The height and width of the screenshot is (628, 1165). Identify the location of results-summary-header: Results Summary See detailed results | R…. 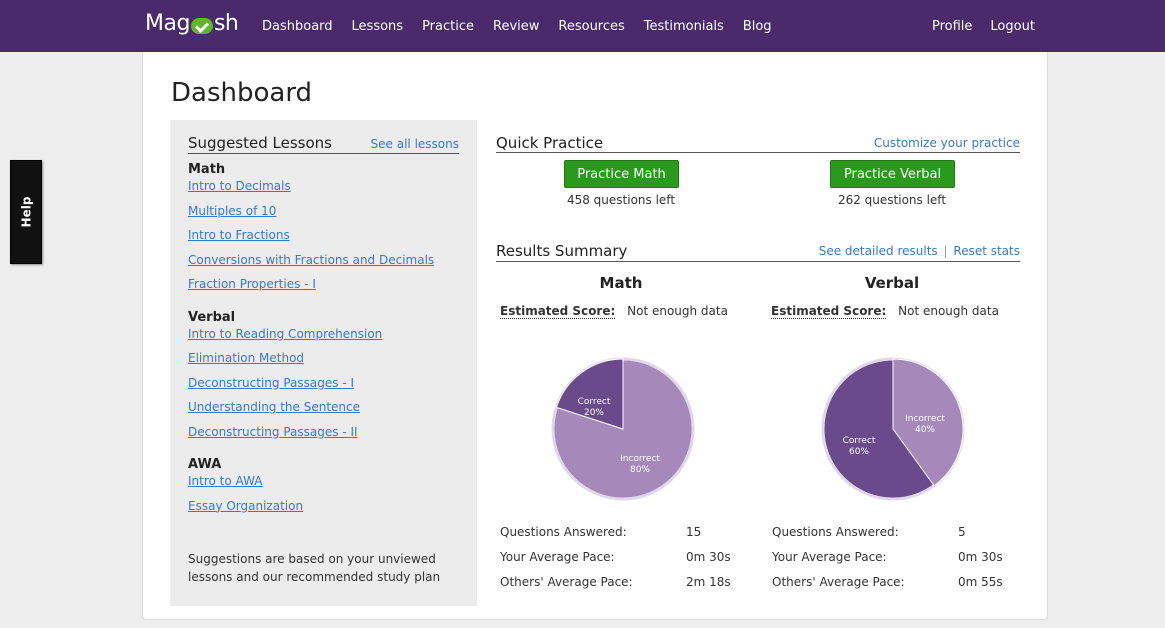
(758, 252).